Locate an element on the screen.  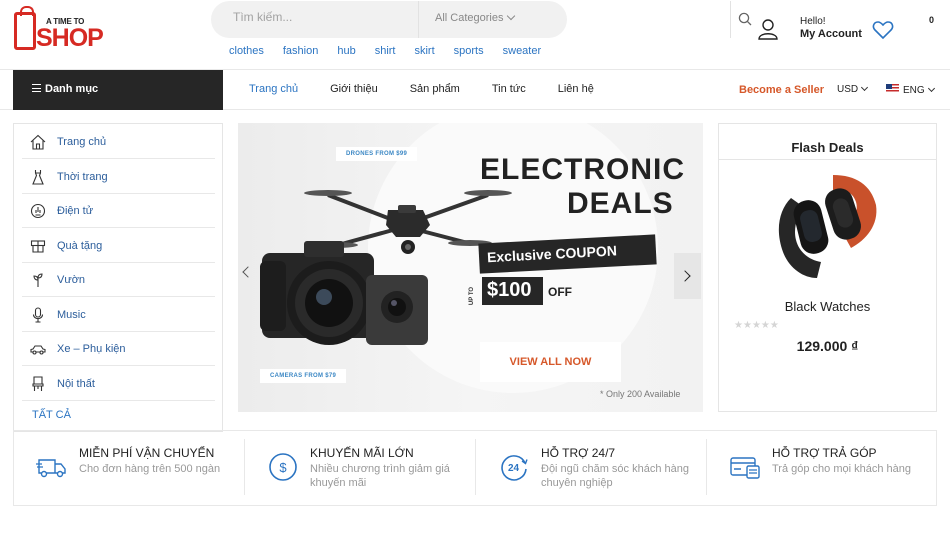
product-name: Black Watches is located at coordinates (827, 306).